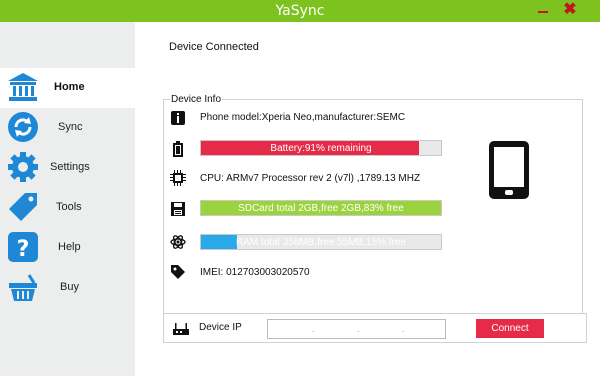 The width and height of the screenshot is (600, 376). I want to click on cpu-icon, so click(178, 178).